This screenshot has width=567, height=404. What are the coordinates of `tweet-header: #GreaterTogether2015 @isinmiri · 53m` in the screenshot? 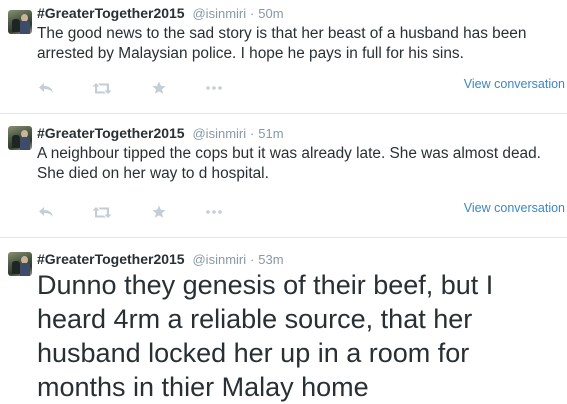 It's located at (160, 259).